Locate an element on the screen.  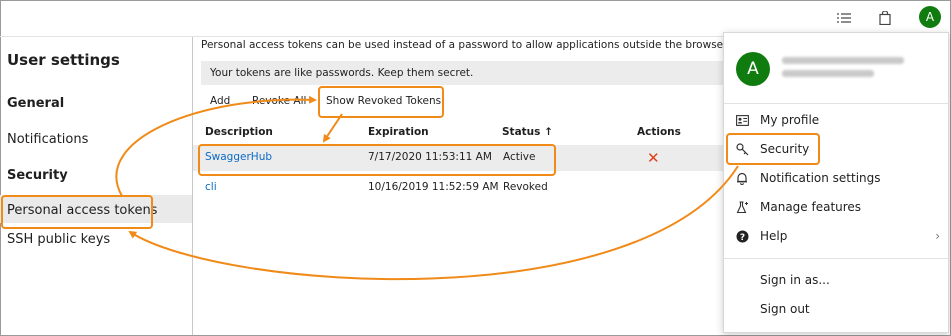
beaker-sparkle-icon is located at coordinates (742, 207).